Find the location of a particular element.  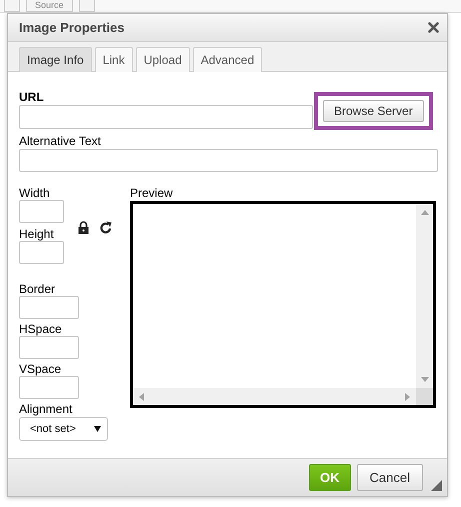

field-label: URL is located at coordinates (32, 97).